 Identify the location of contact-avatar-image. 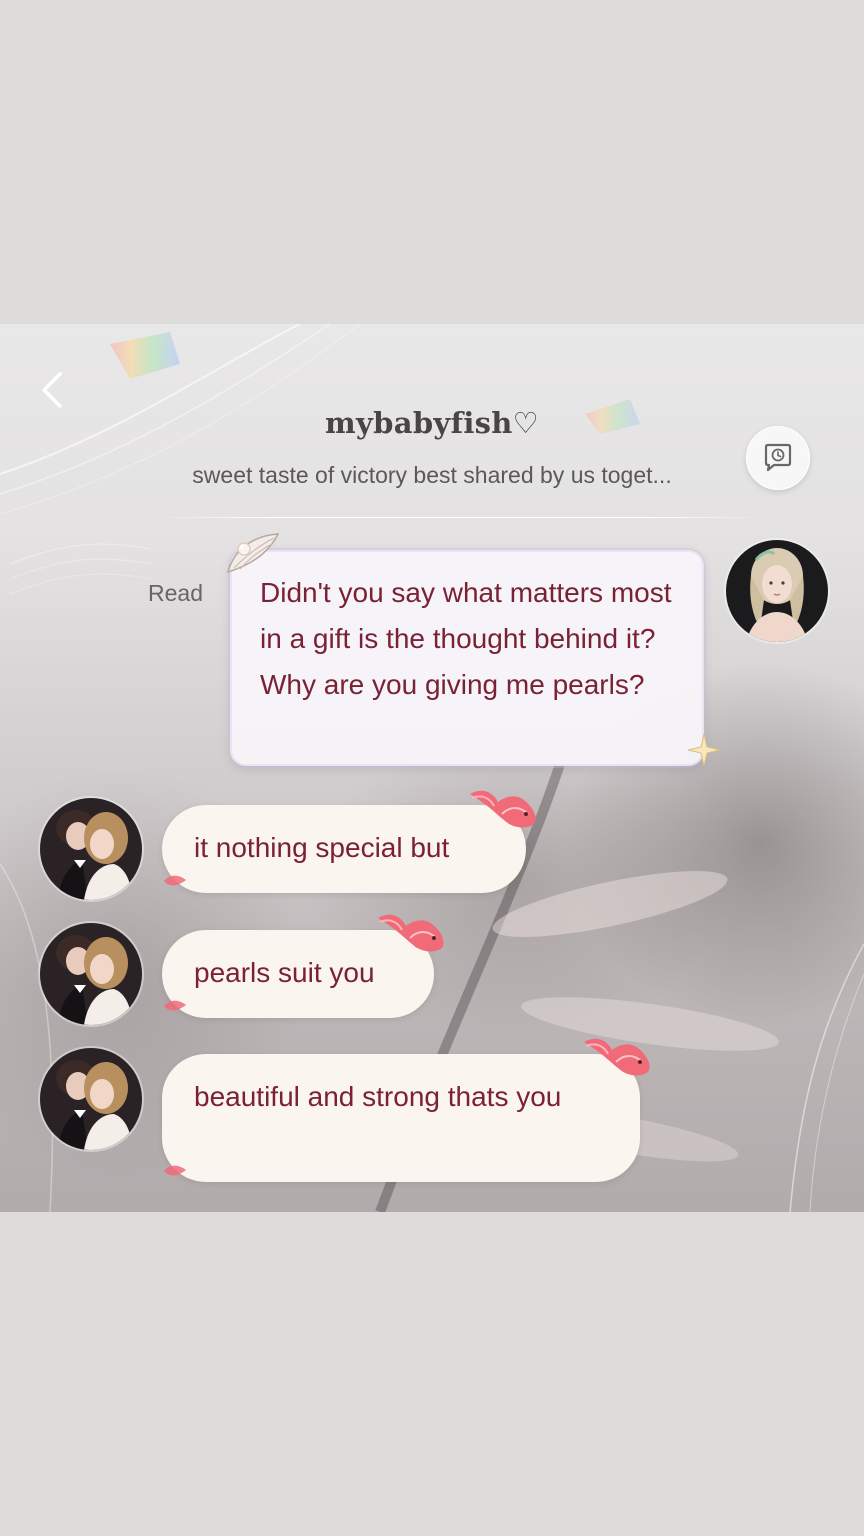
(777, 591).